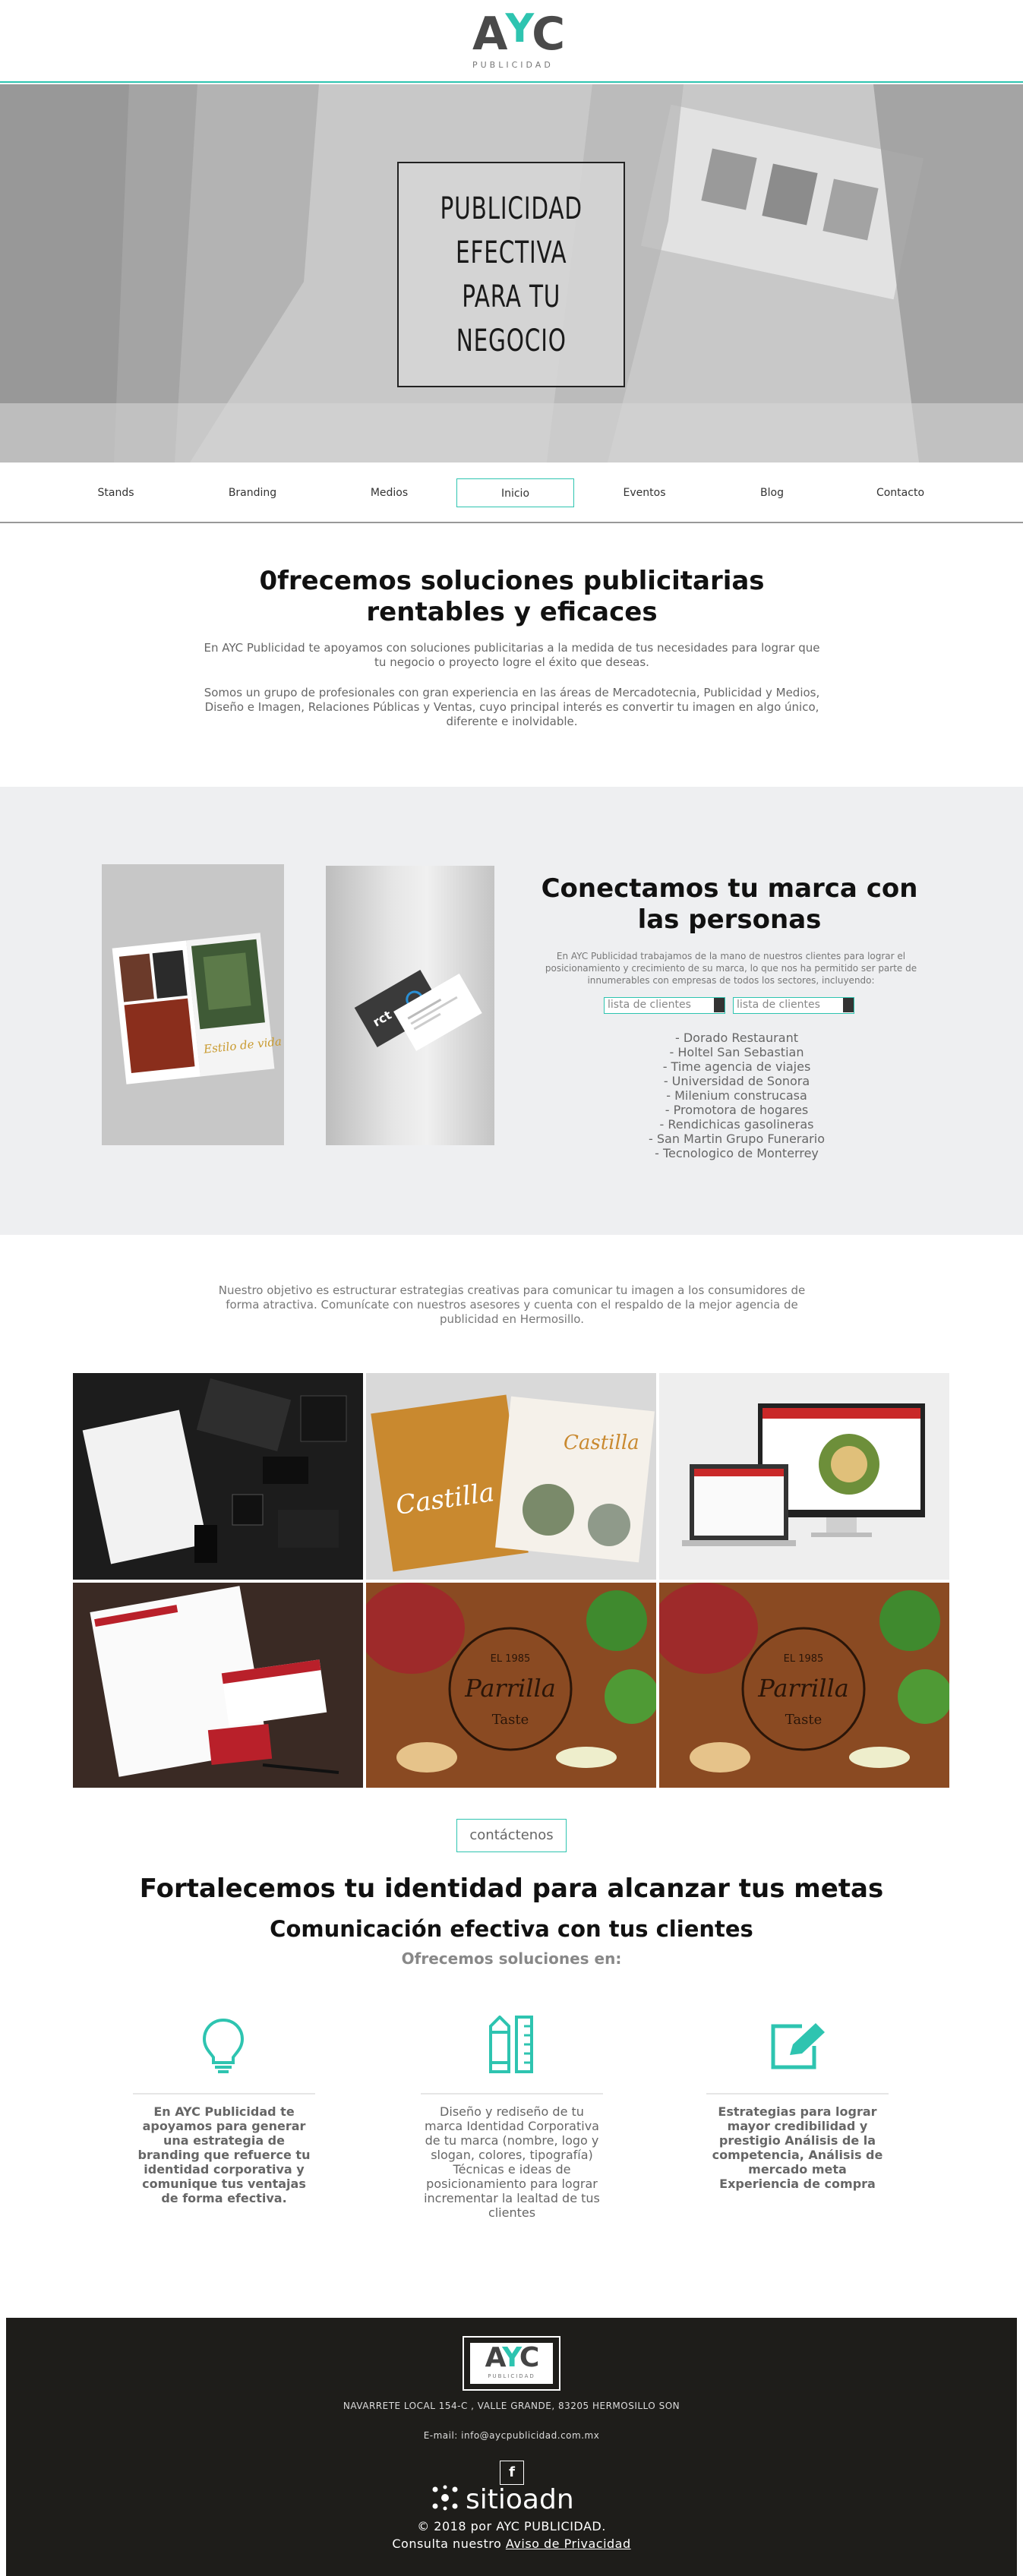  I want to click on client-list-select-2: lista de clientes, so click(793, 1006).